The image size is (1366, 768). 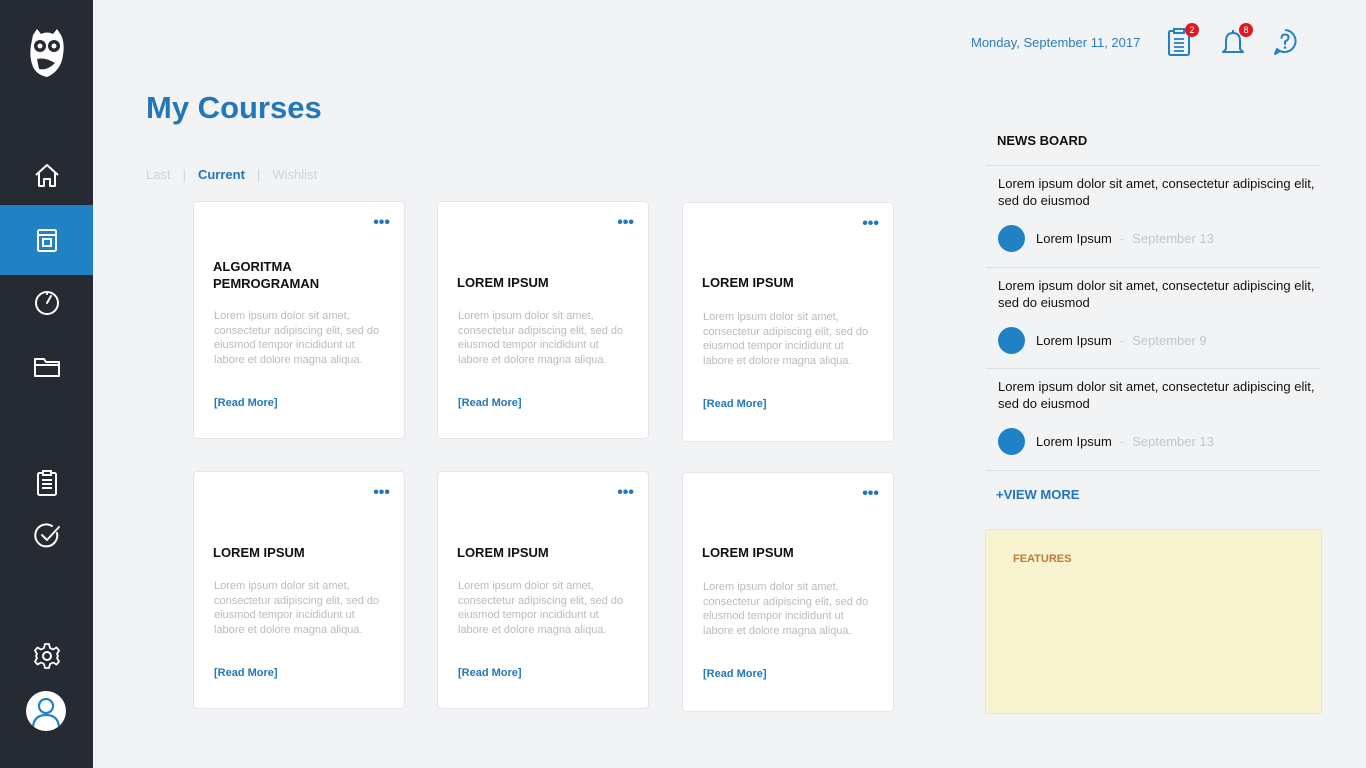 I want to click on tab-wishlist: Wishlist, so click(x=294, y=174).